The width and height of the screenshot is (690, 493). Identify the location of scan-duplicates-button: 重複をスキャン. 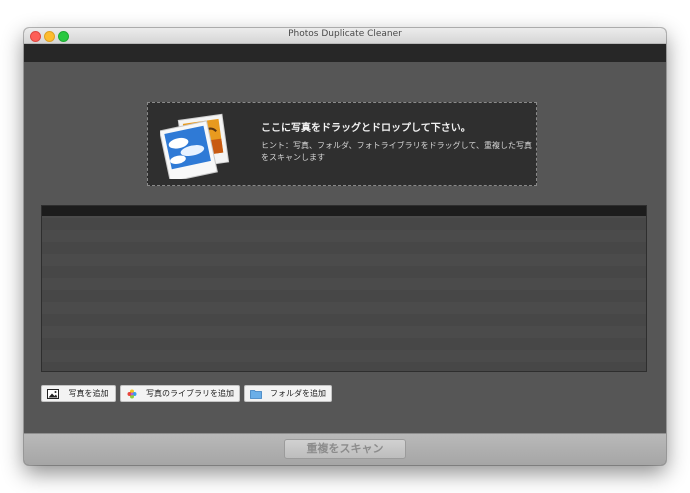
(345, 449).